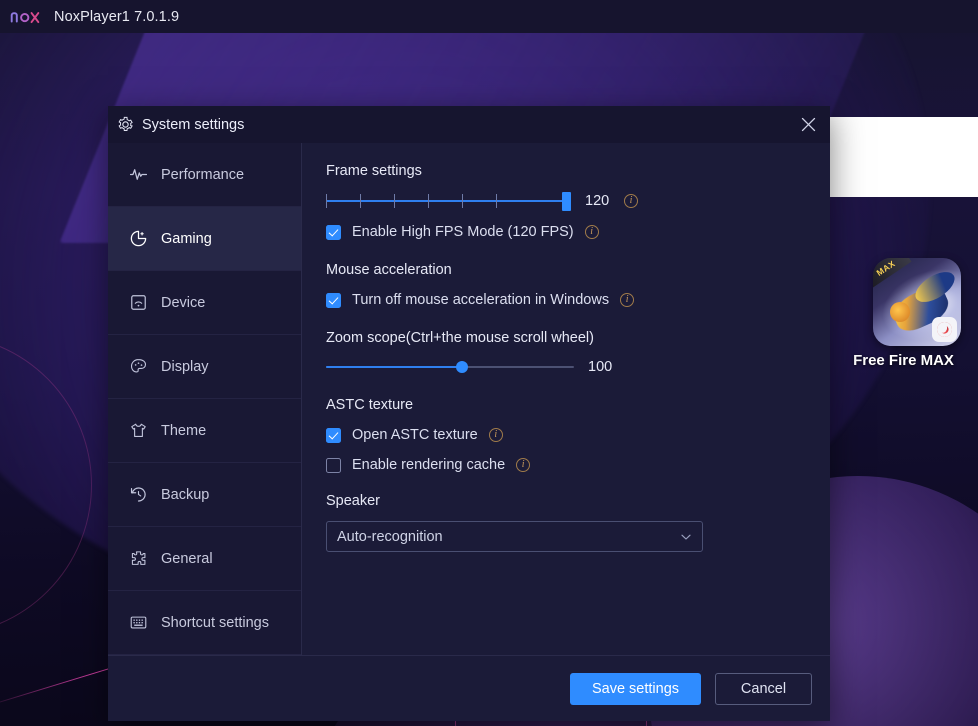 Image resolution: width=978 pixels, height=726 pixels. I want to click on dialog-header: System settings, so click(469, 124).